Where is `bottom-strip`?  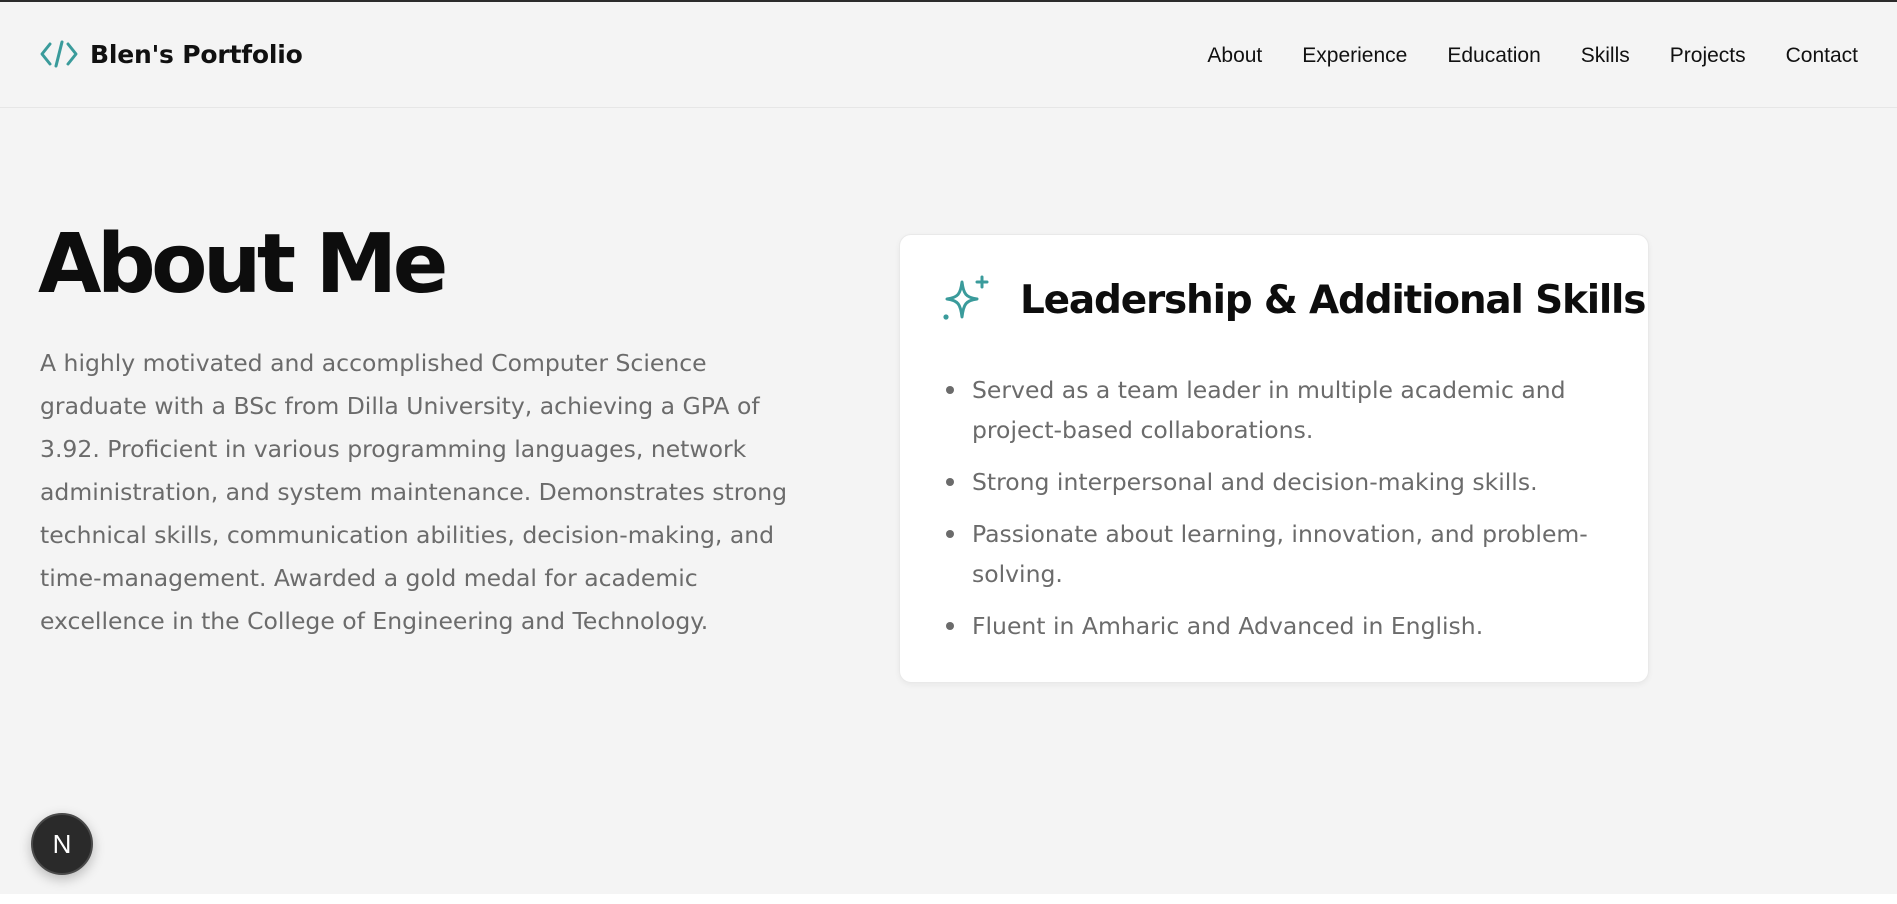
bottom-strip is located at coordinates (948, 899).